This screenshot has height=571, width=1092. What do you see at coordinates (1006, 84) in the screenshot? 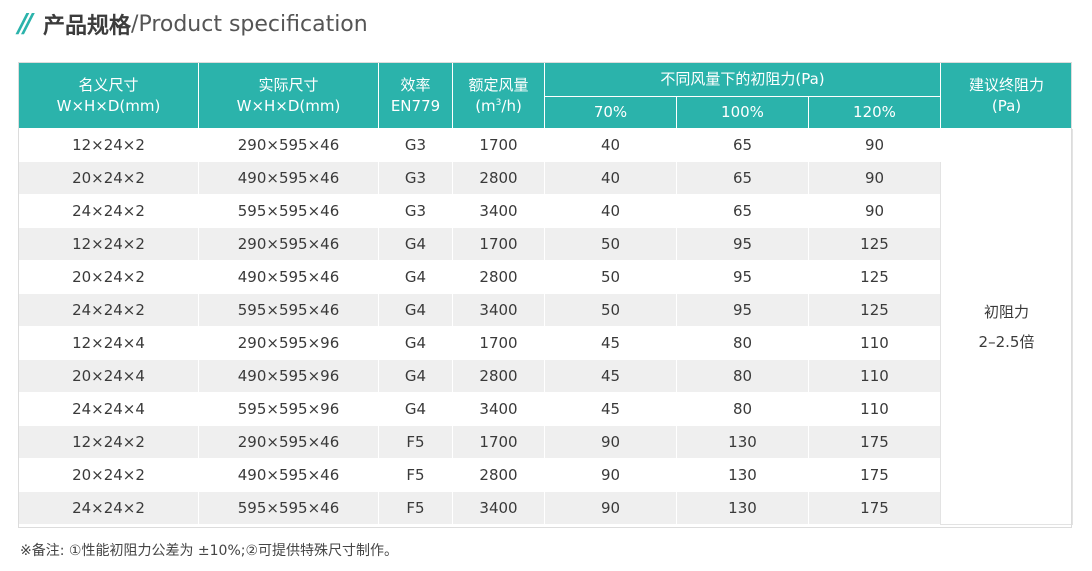
I see `header-final-resistance-label: 建议终阻力` at bounding box center [1006, 84].